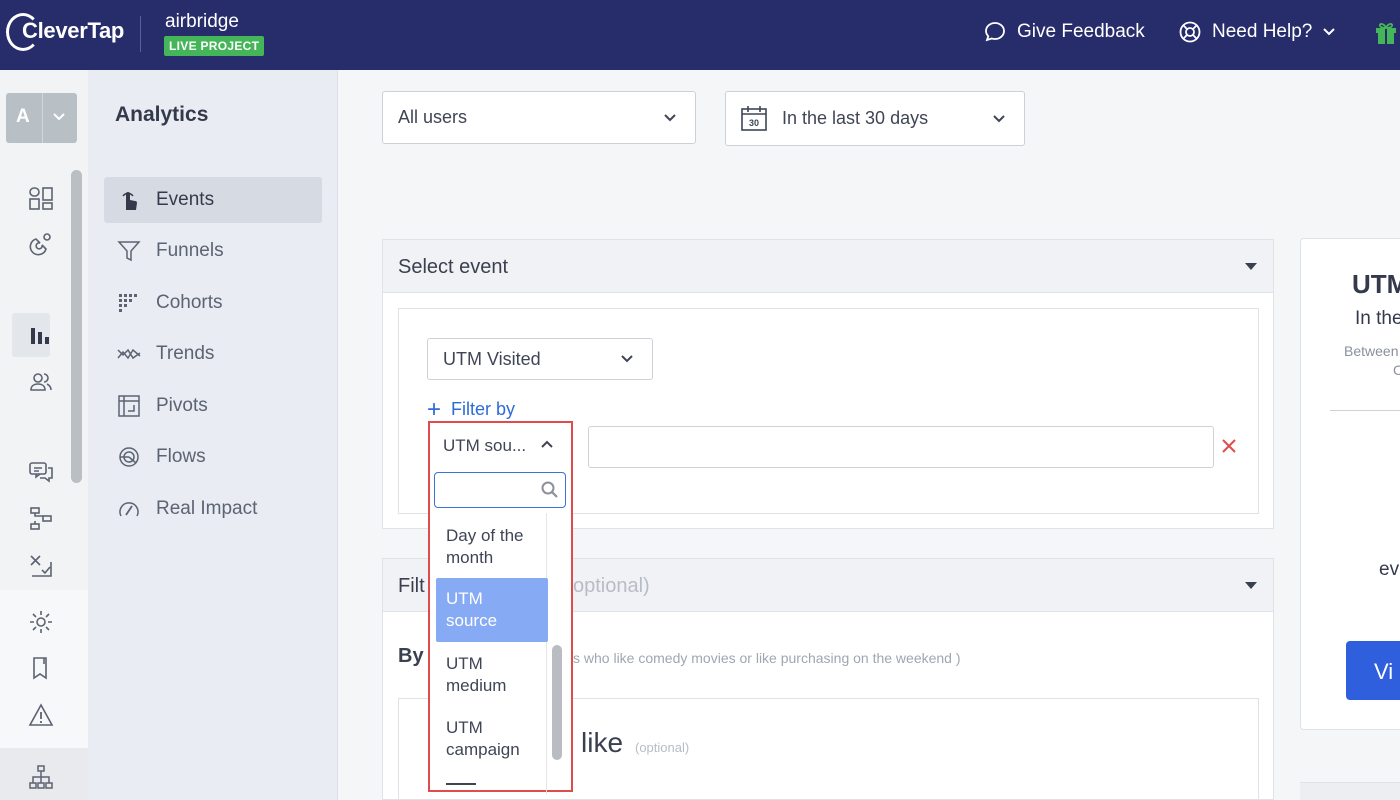 The image size is (1400, 800). Describe the element at coordinates (549, 489) in the screenshot. I see `search-icon` at that location.